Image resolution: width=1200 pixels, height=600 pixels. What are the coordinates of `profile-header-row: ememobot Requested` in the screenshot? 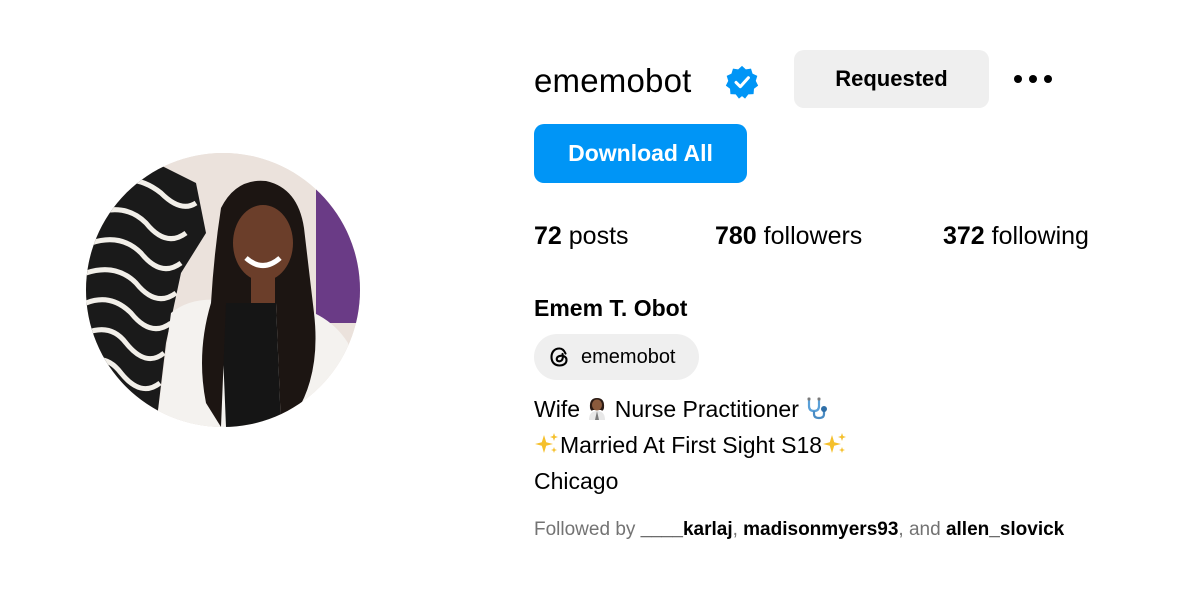 It's located at (854, 83).